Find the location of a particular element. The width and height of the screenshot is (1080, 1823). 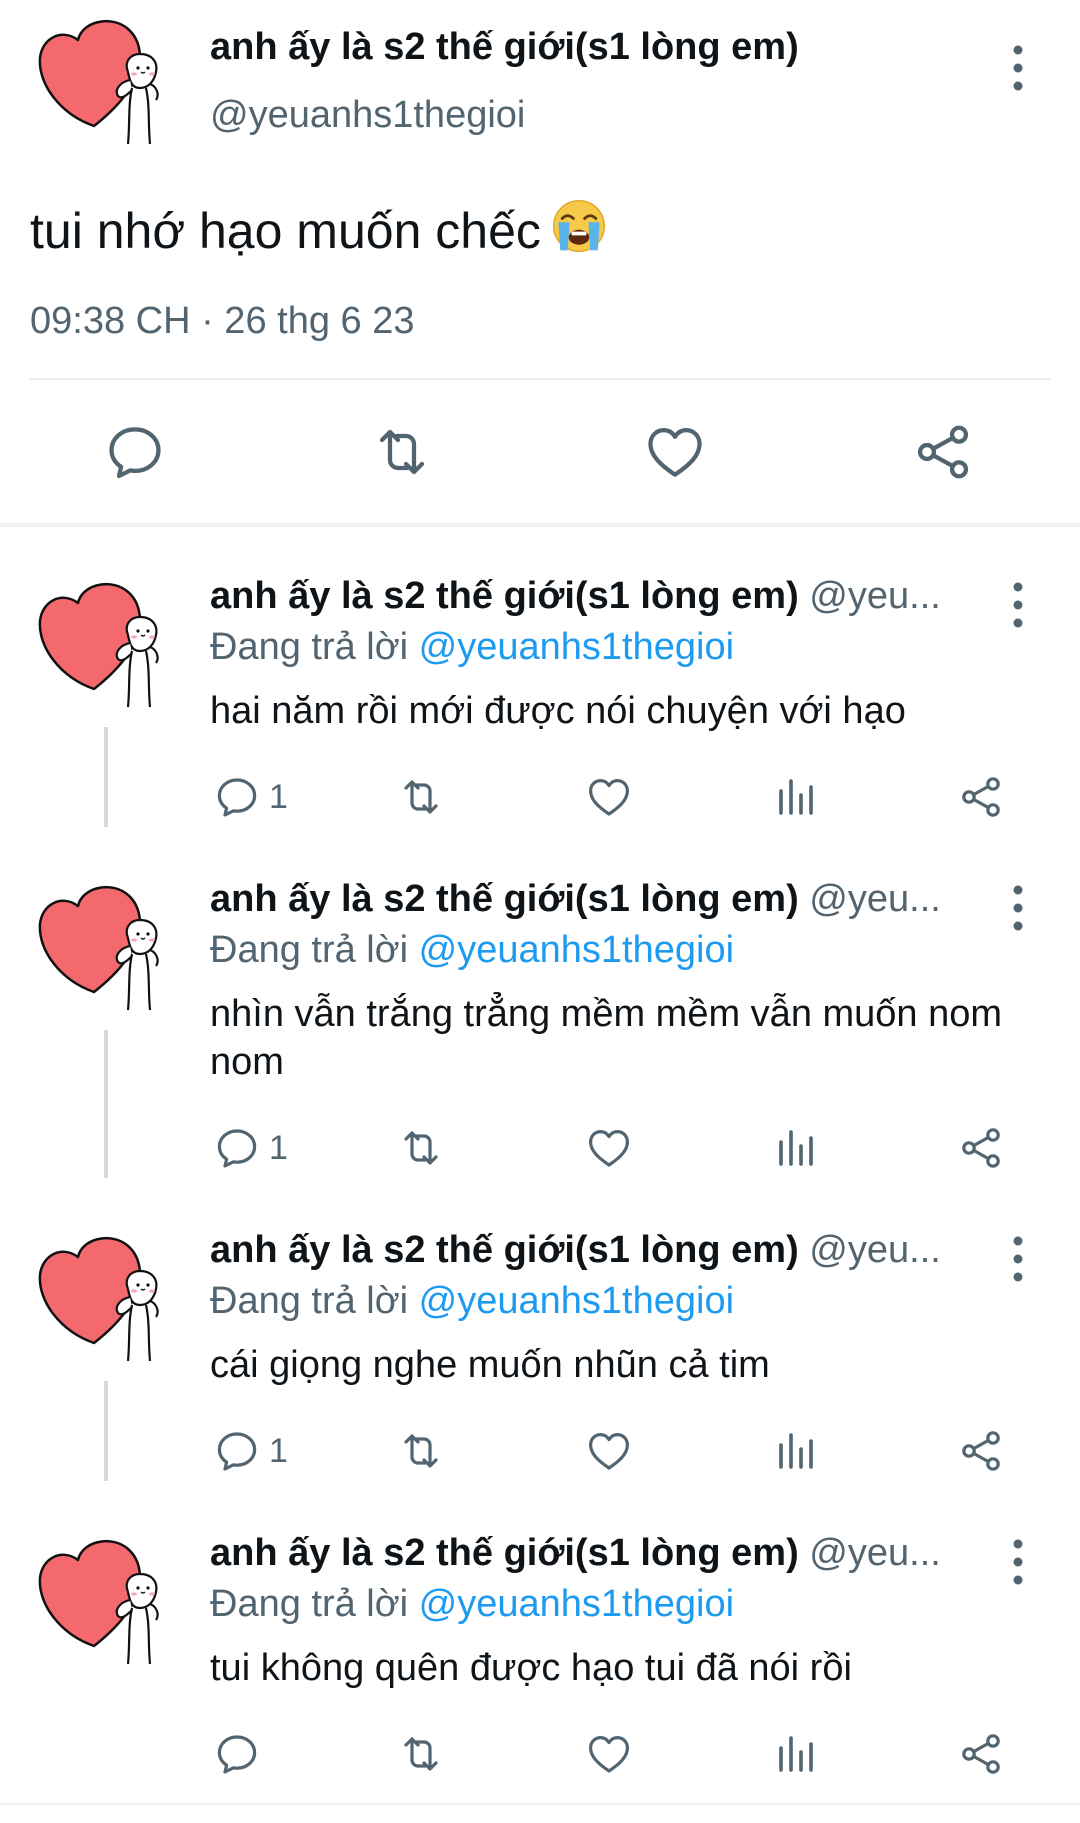

reply-text: hai năm rồi mới được nói chuyện với hạo is located at coordinates (558, 711).